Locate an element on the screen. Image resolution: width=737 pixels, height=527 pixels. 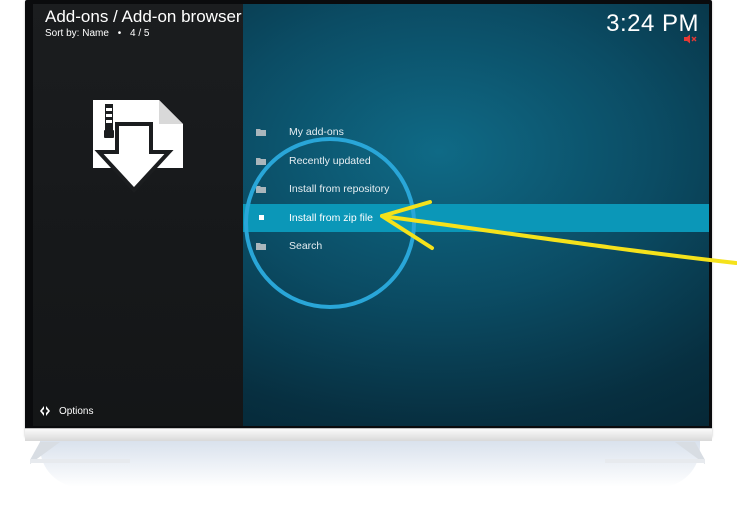
tv-chin is located at coordinates (368, 434).